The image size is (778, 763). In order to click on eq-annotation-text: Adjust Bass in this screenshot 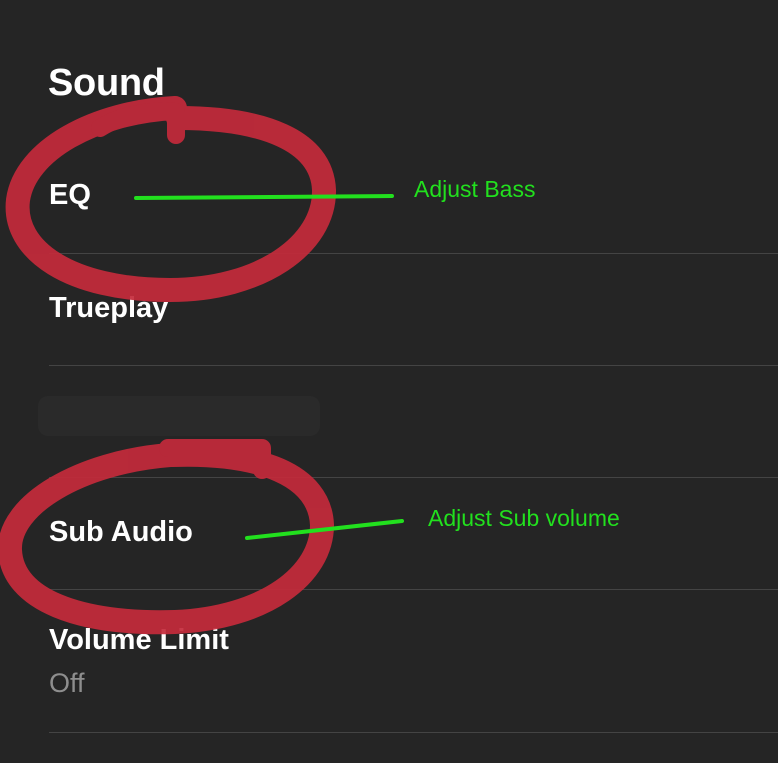, I will do `click(475, 189)`.